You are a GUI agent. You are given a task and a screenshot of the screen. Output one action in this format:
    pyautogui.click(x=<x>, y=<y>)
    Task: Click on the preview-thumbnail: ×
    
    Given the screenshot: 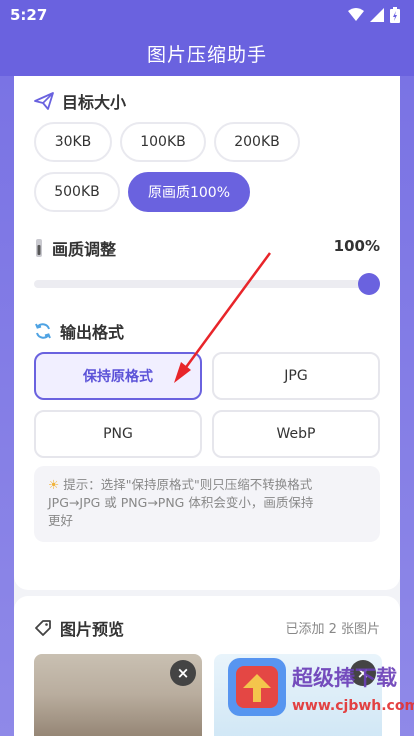 What is the action you would take?
    pyautogui.click(x=118, y=695)
    